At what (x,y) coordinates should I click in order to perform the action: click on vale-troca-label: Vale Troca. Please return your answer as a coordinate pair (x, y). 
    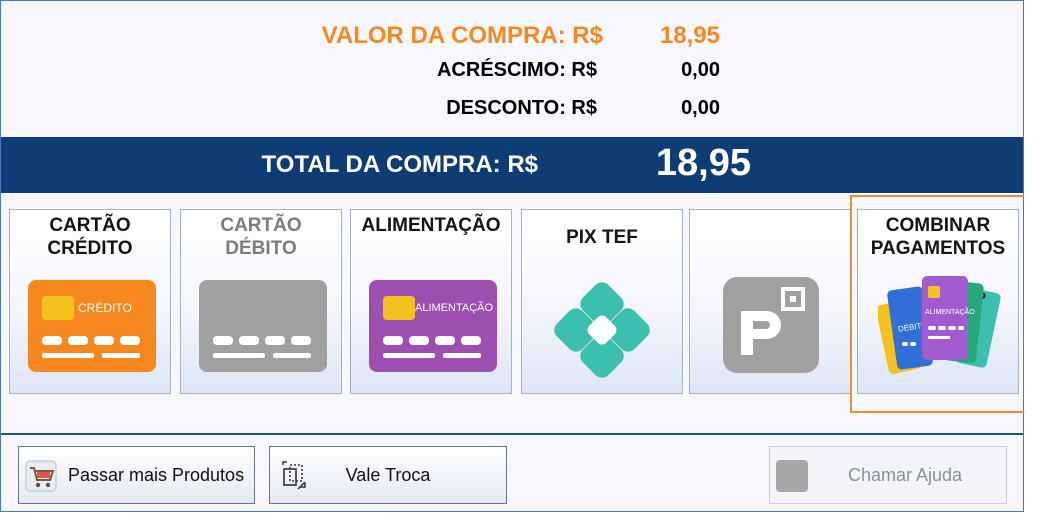
    Looking at the image, I should click on (388, 475).